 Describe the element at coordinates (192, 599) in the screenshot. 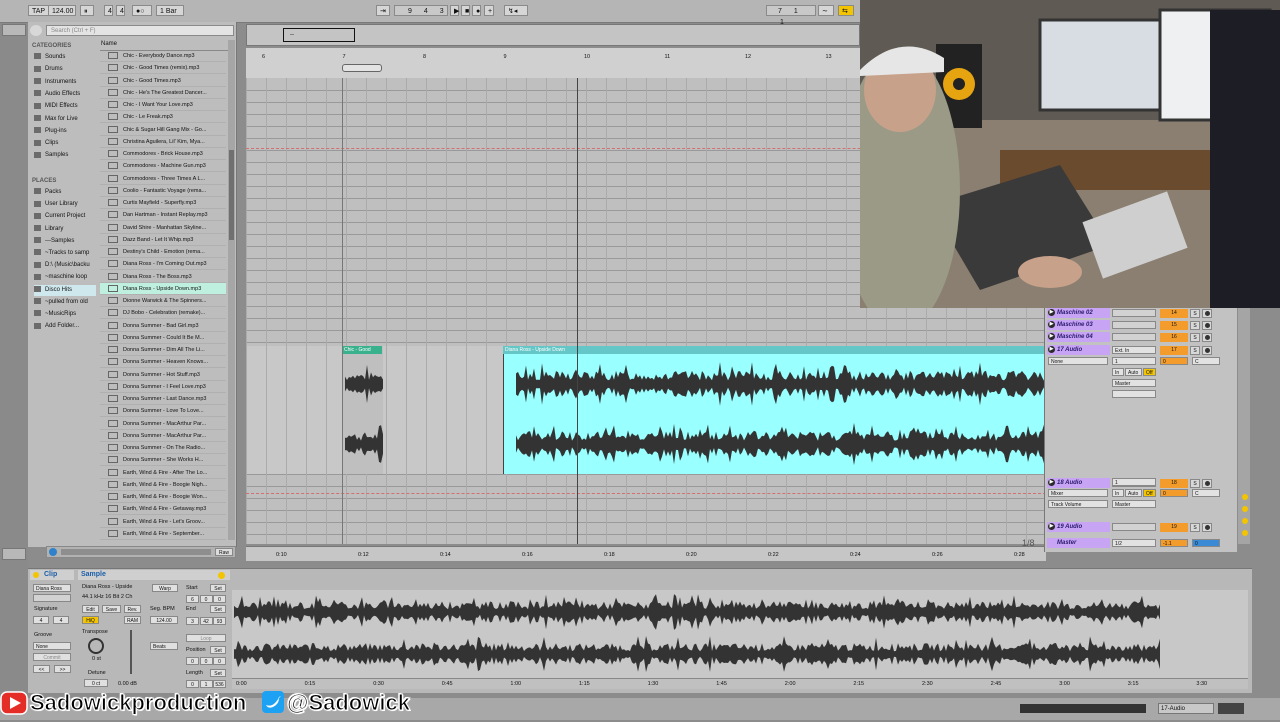

I see `start-value-field: 6` at that location.